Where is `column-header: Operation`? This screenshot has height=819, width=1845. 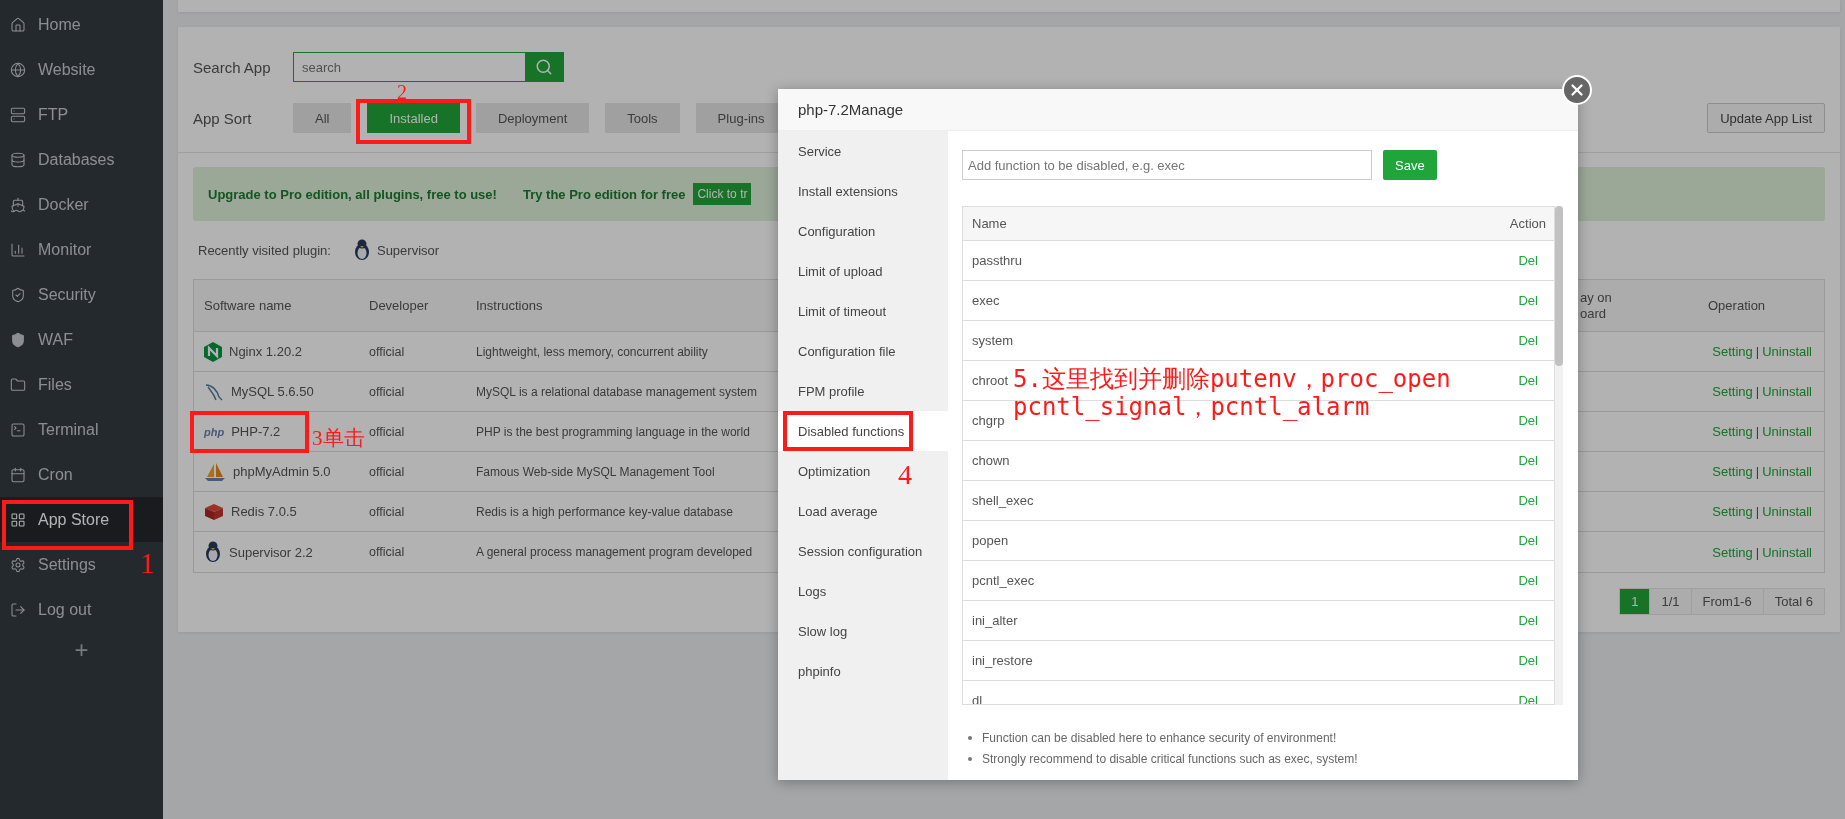 column-header: Operation is located at coordinates (1737, 305).